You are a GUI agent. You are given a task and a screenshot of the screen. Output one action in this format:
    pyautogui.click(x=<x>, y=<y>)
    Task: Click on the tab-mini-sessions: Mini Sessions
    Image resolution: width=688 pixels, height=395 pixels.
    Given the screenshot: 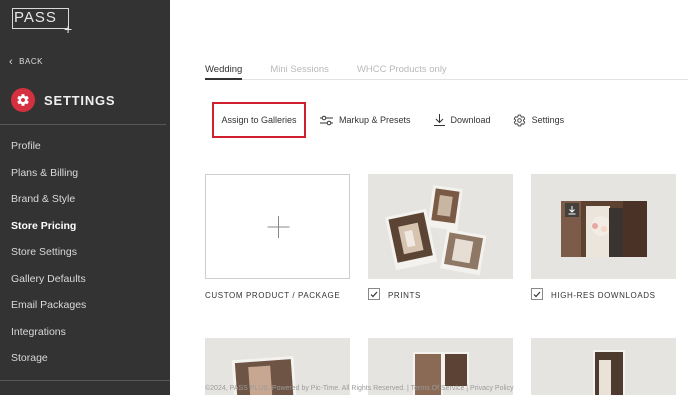 What is the action you would take?
    pyautogui.click(x=299, y=69)
    